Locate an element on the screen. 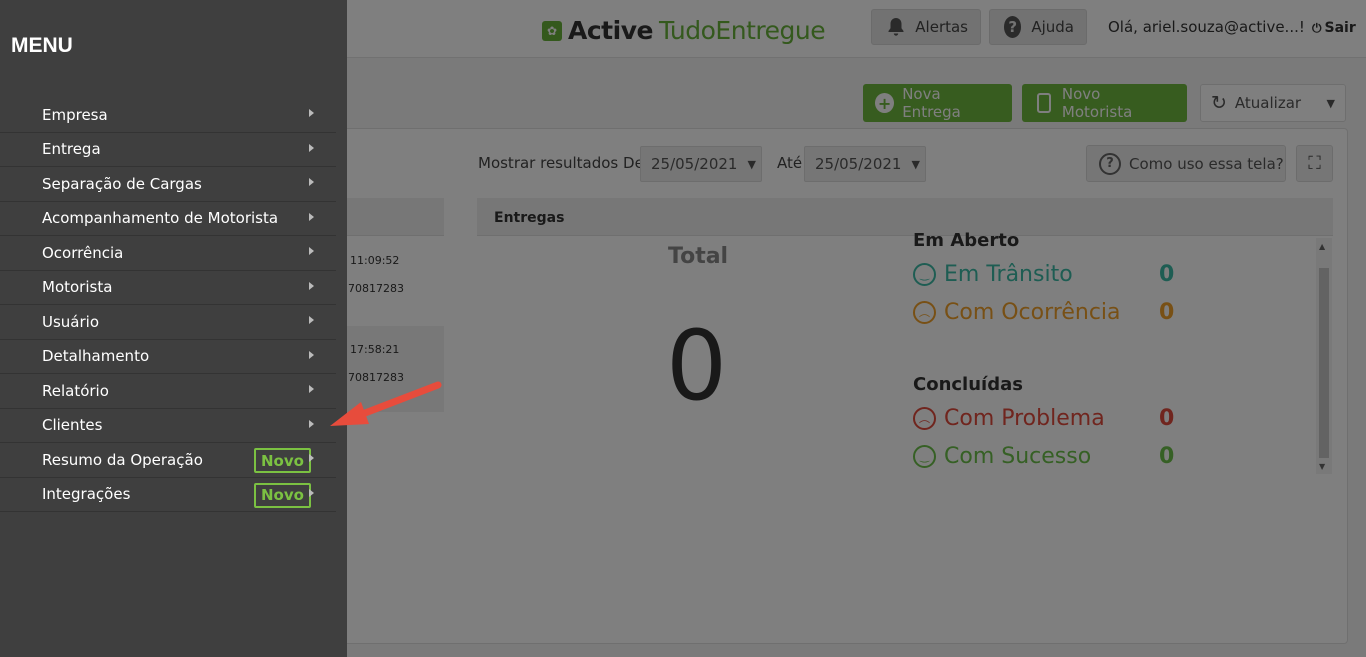 Image resolution: width=1366 pixels, height=657 pixels. menu-item-clientes: Clientes is located at coordinates (168, 426).